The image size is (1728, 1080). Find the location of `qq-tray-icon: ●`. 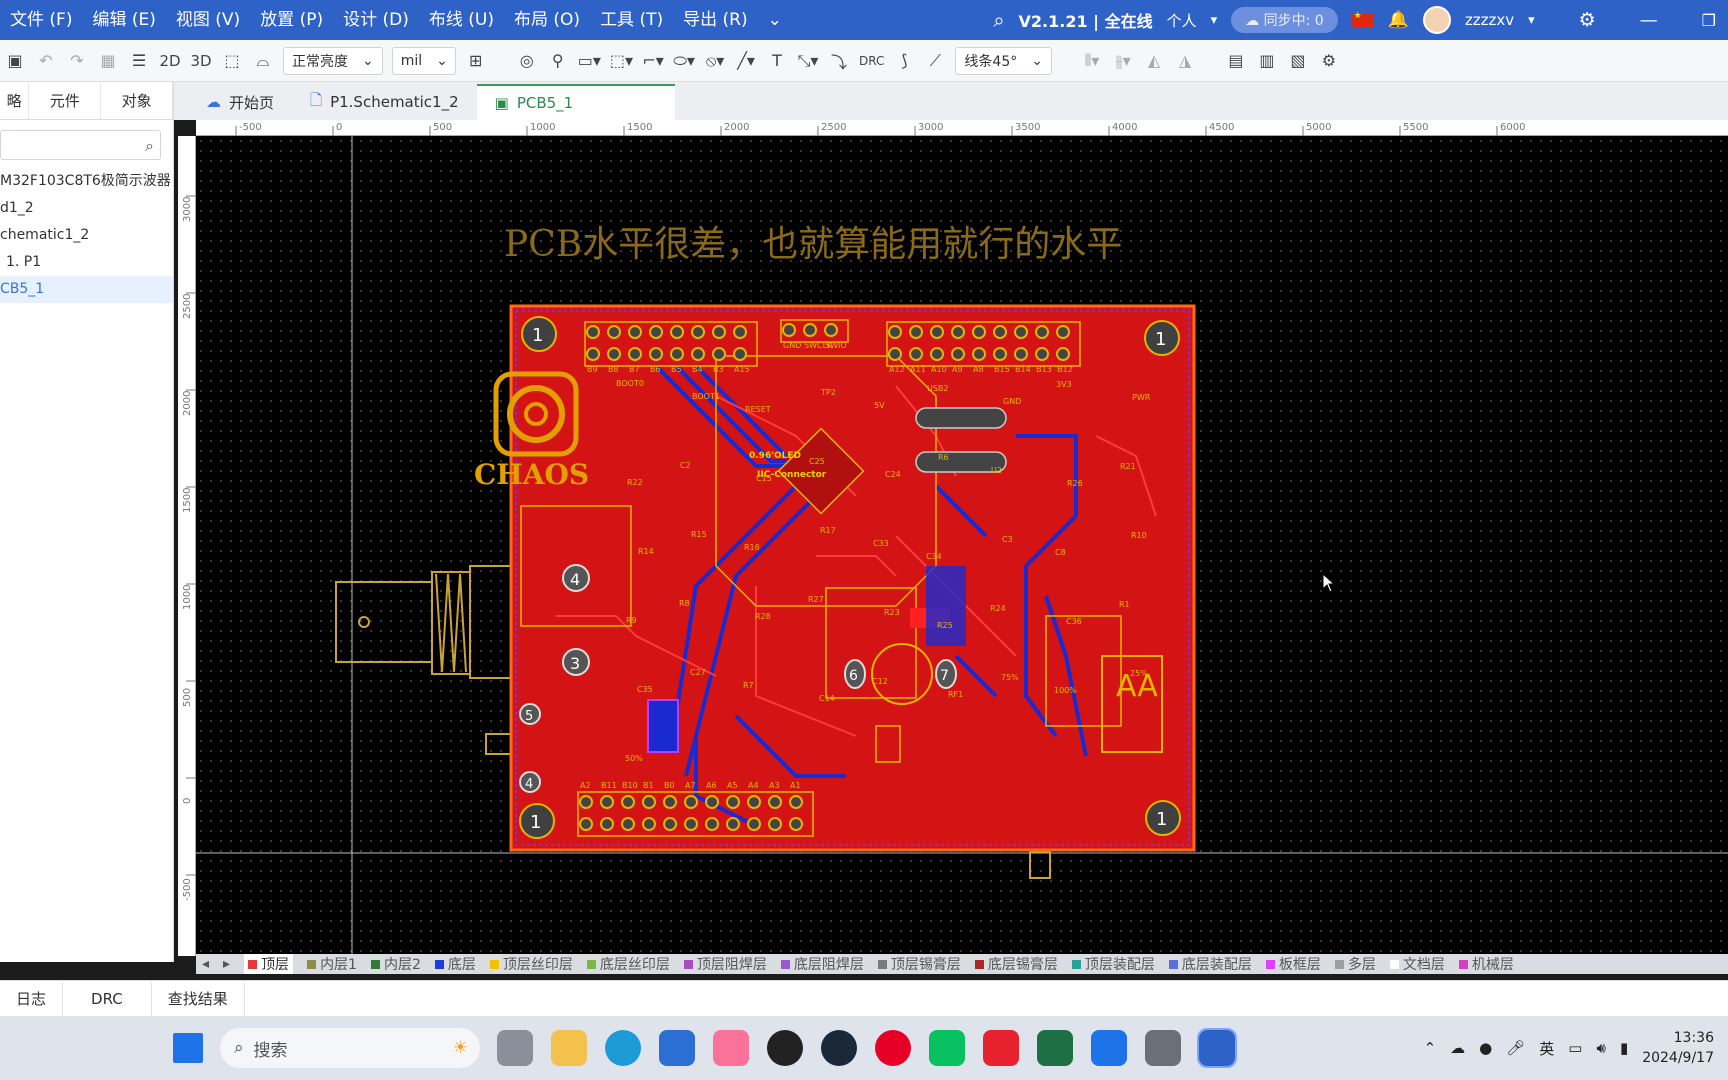

qq-tray-icon: ● is located at coordinates (1485, 1048).